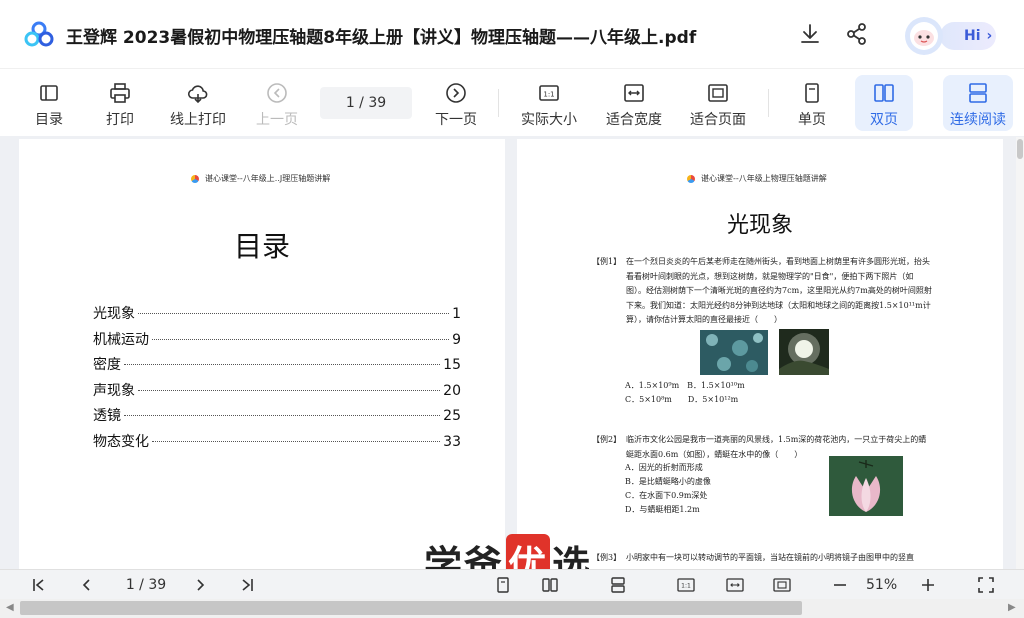 The image size is (1024, 618). Describe the element at coordinates (366, 103) in the screenshot. I see `page-indicator: 1 / 39` at that location.